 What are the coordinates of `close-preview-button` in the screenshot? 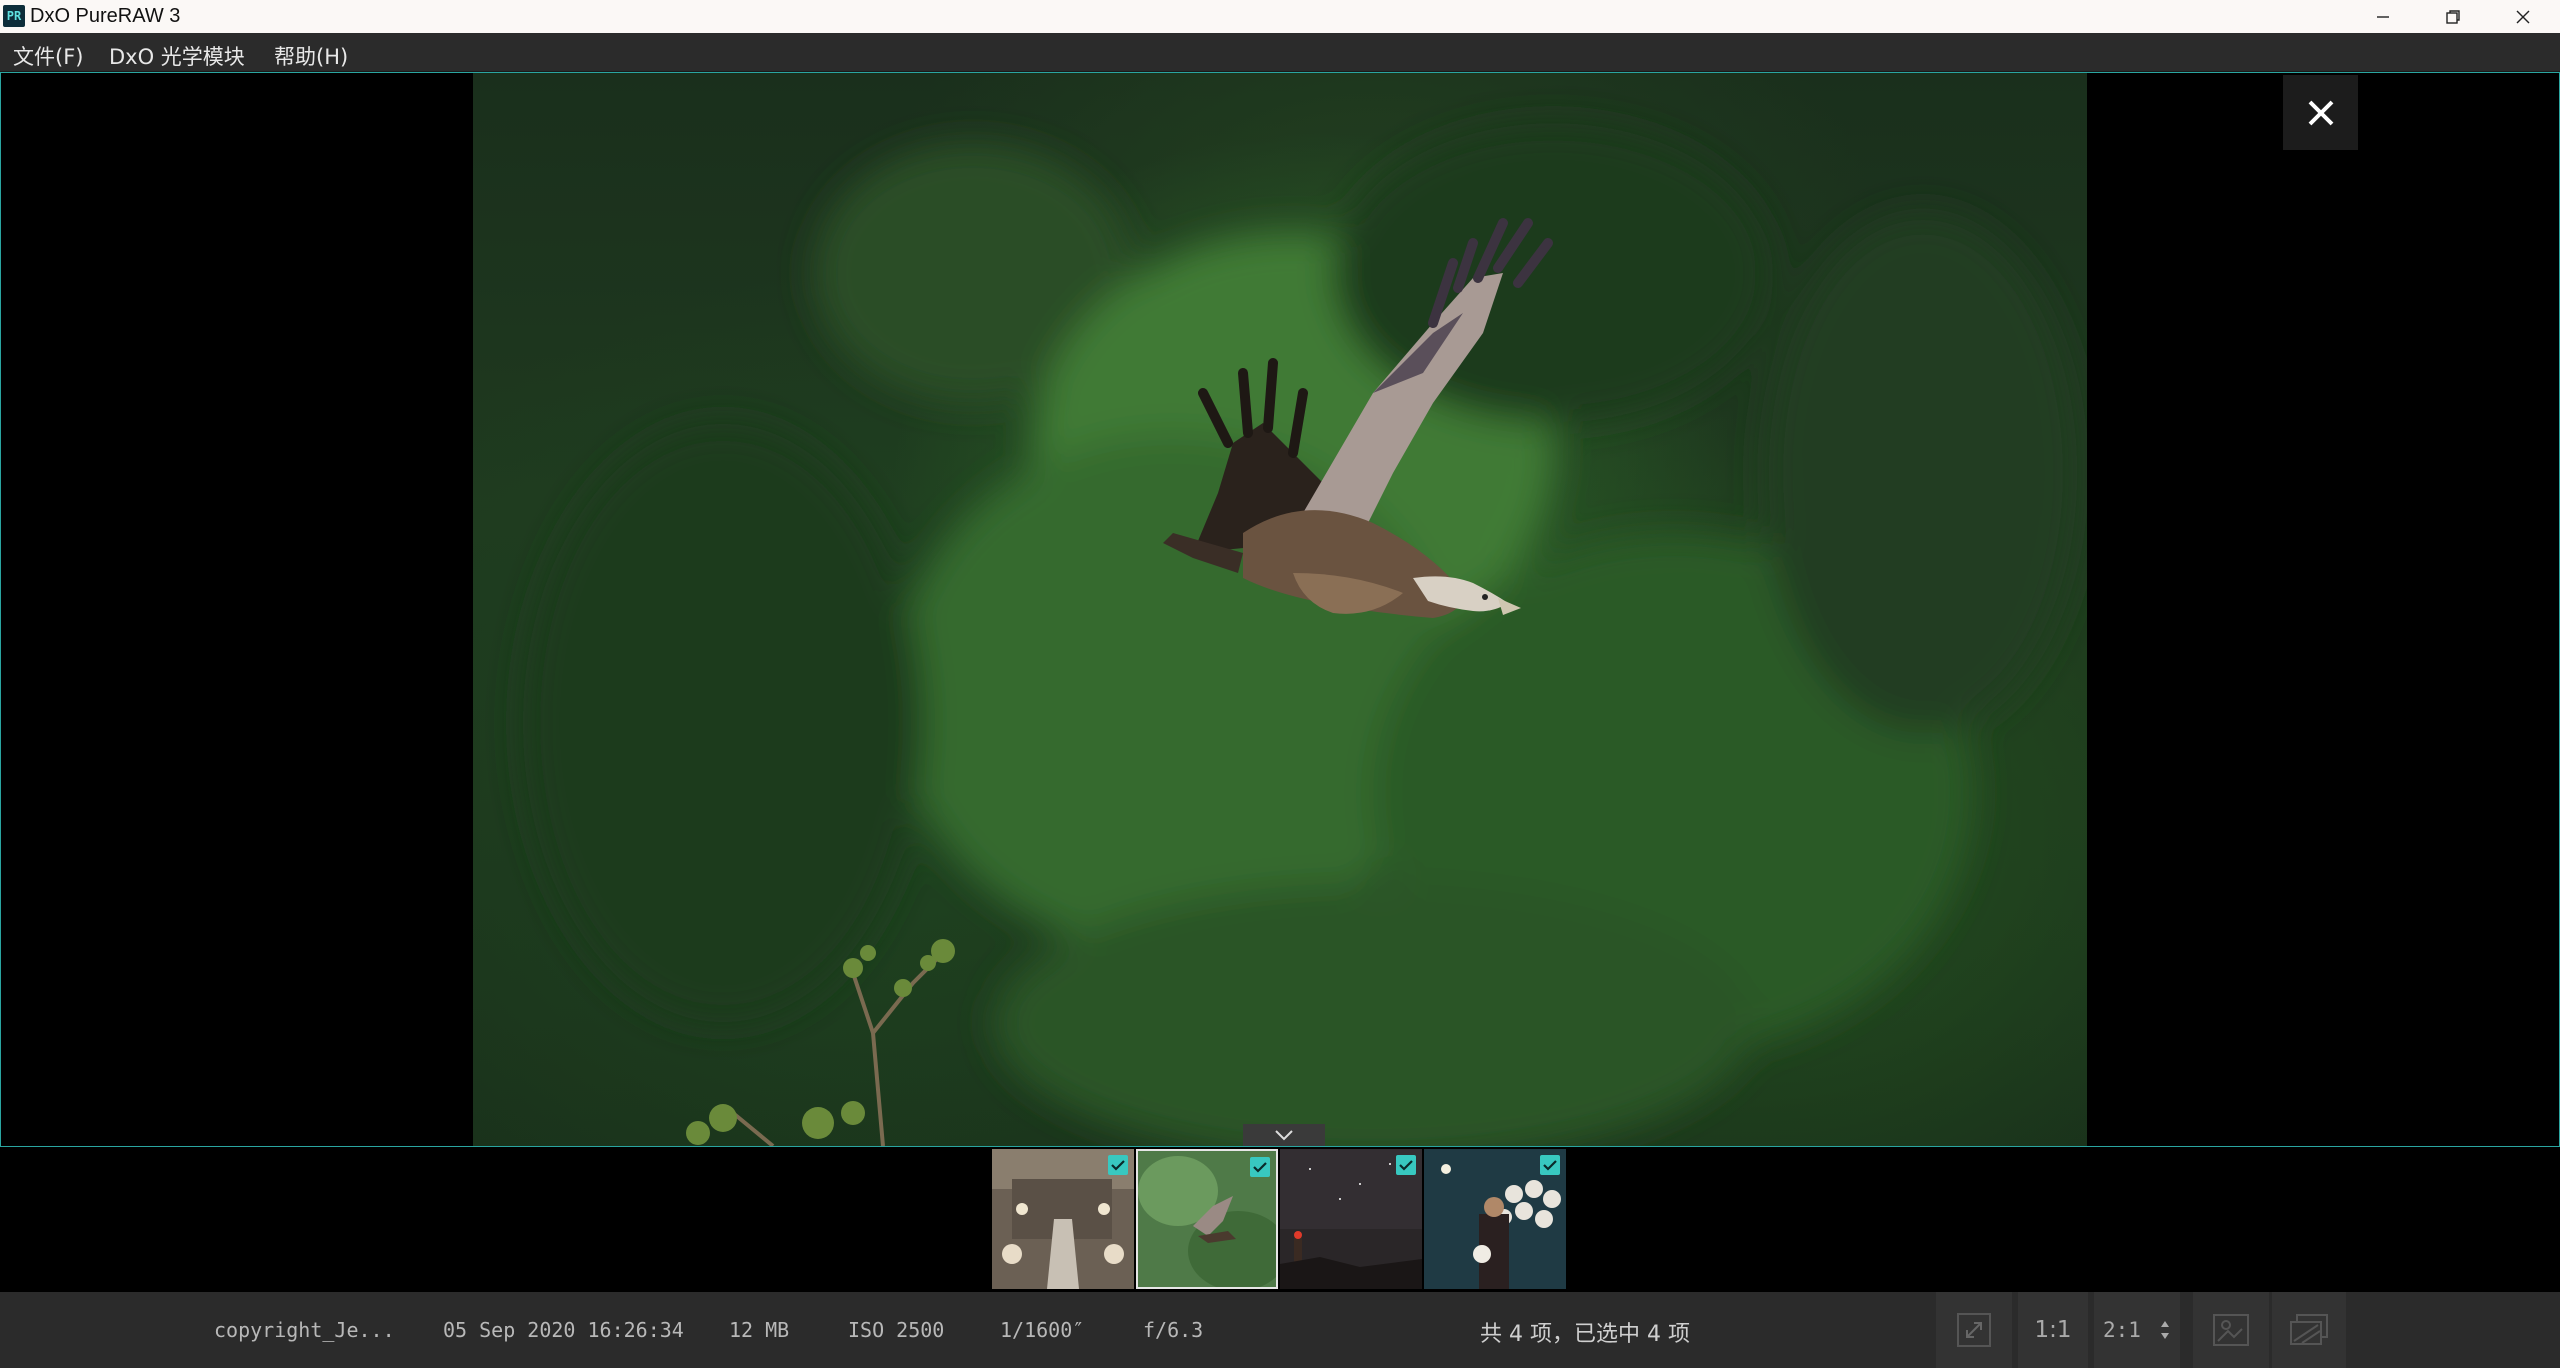 It's located at (2320, 112).